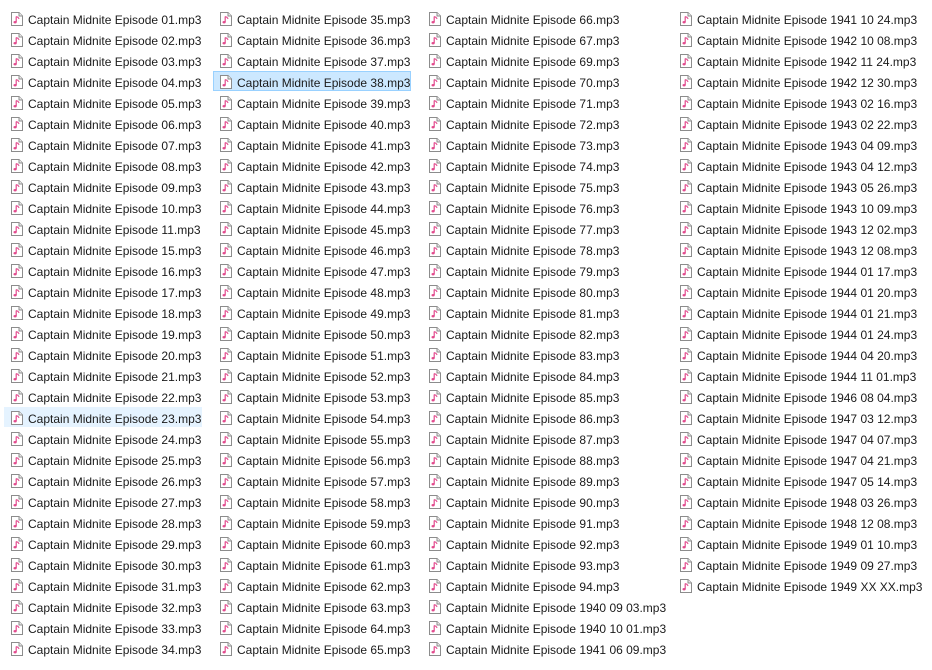  What do you see at coordinates (312, 543) in the screenshot?
I see `file-item: Captain Midnite Episode 60.mp3` at bounding box center [312, 543].